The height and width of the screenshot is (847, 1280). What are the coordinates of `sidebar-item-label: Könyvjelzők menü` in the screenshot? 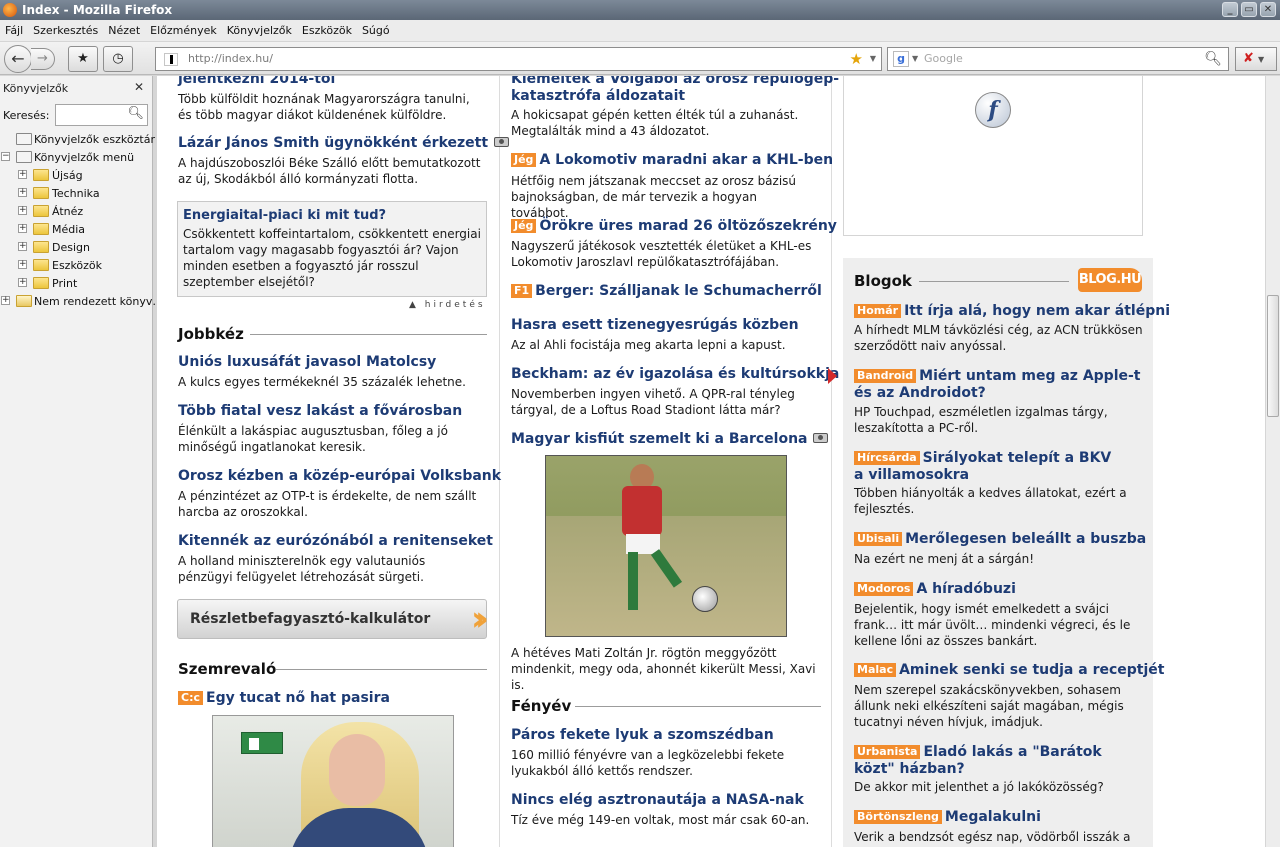 It's located at (84, 157).